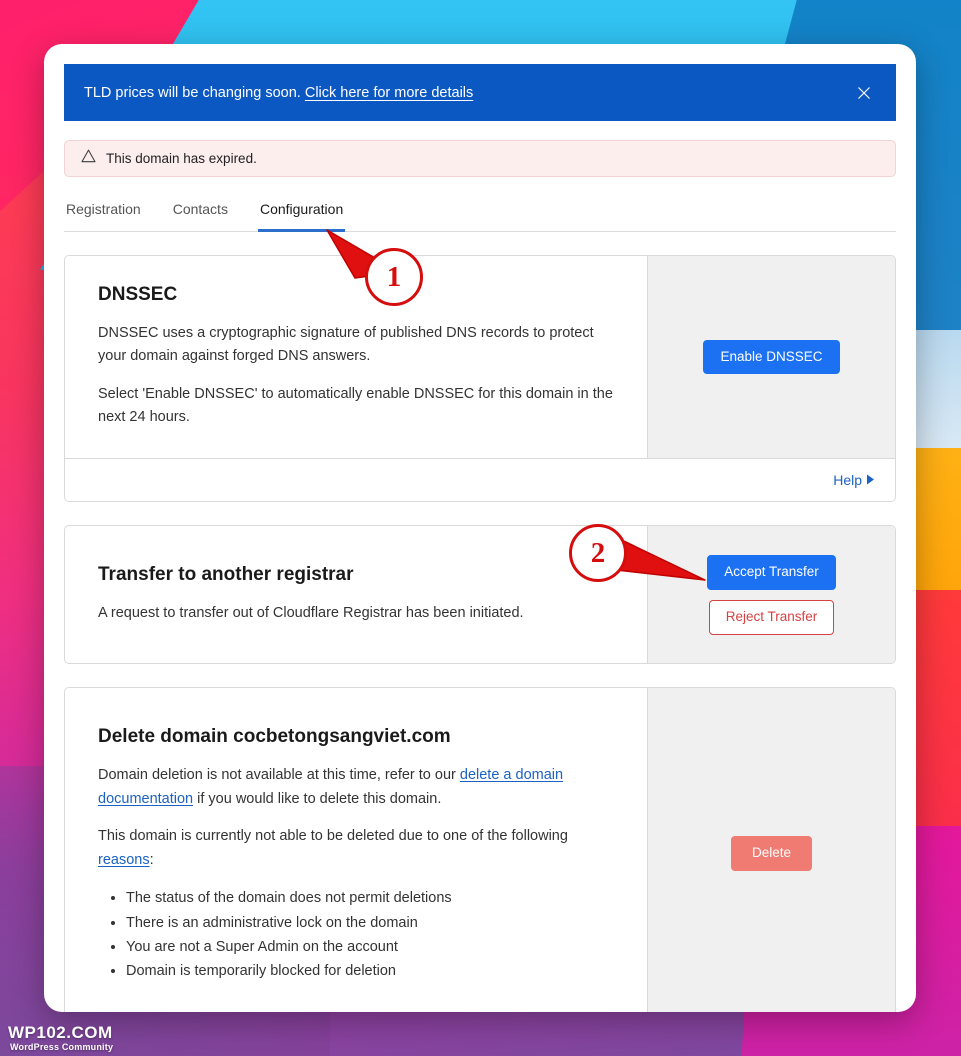 This screenshot has width=961, height=1056. I want to click on domain-expired-alert: This domain has expired., so click(480, 158).